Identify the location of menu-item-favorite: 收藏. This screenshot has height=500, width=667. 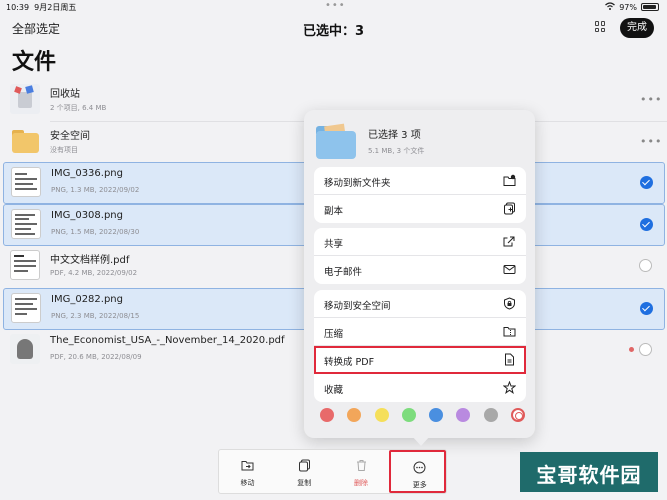
(420, 388).